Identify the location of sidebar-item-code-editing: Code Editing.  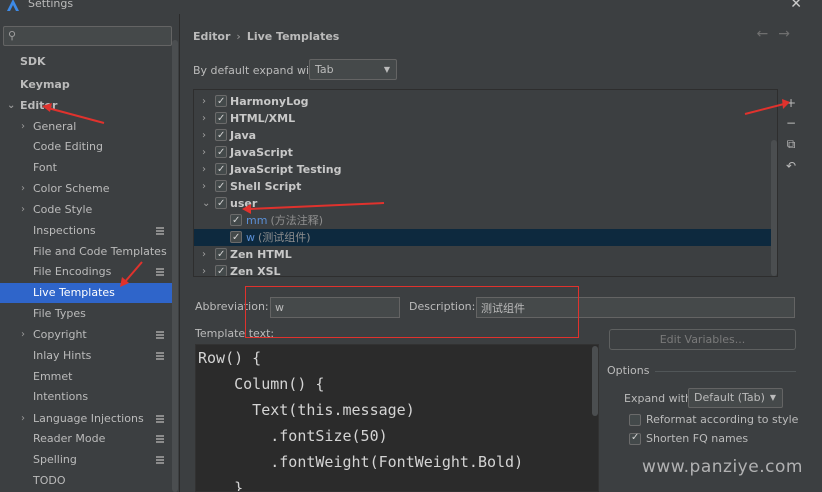
(89, 147).